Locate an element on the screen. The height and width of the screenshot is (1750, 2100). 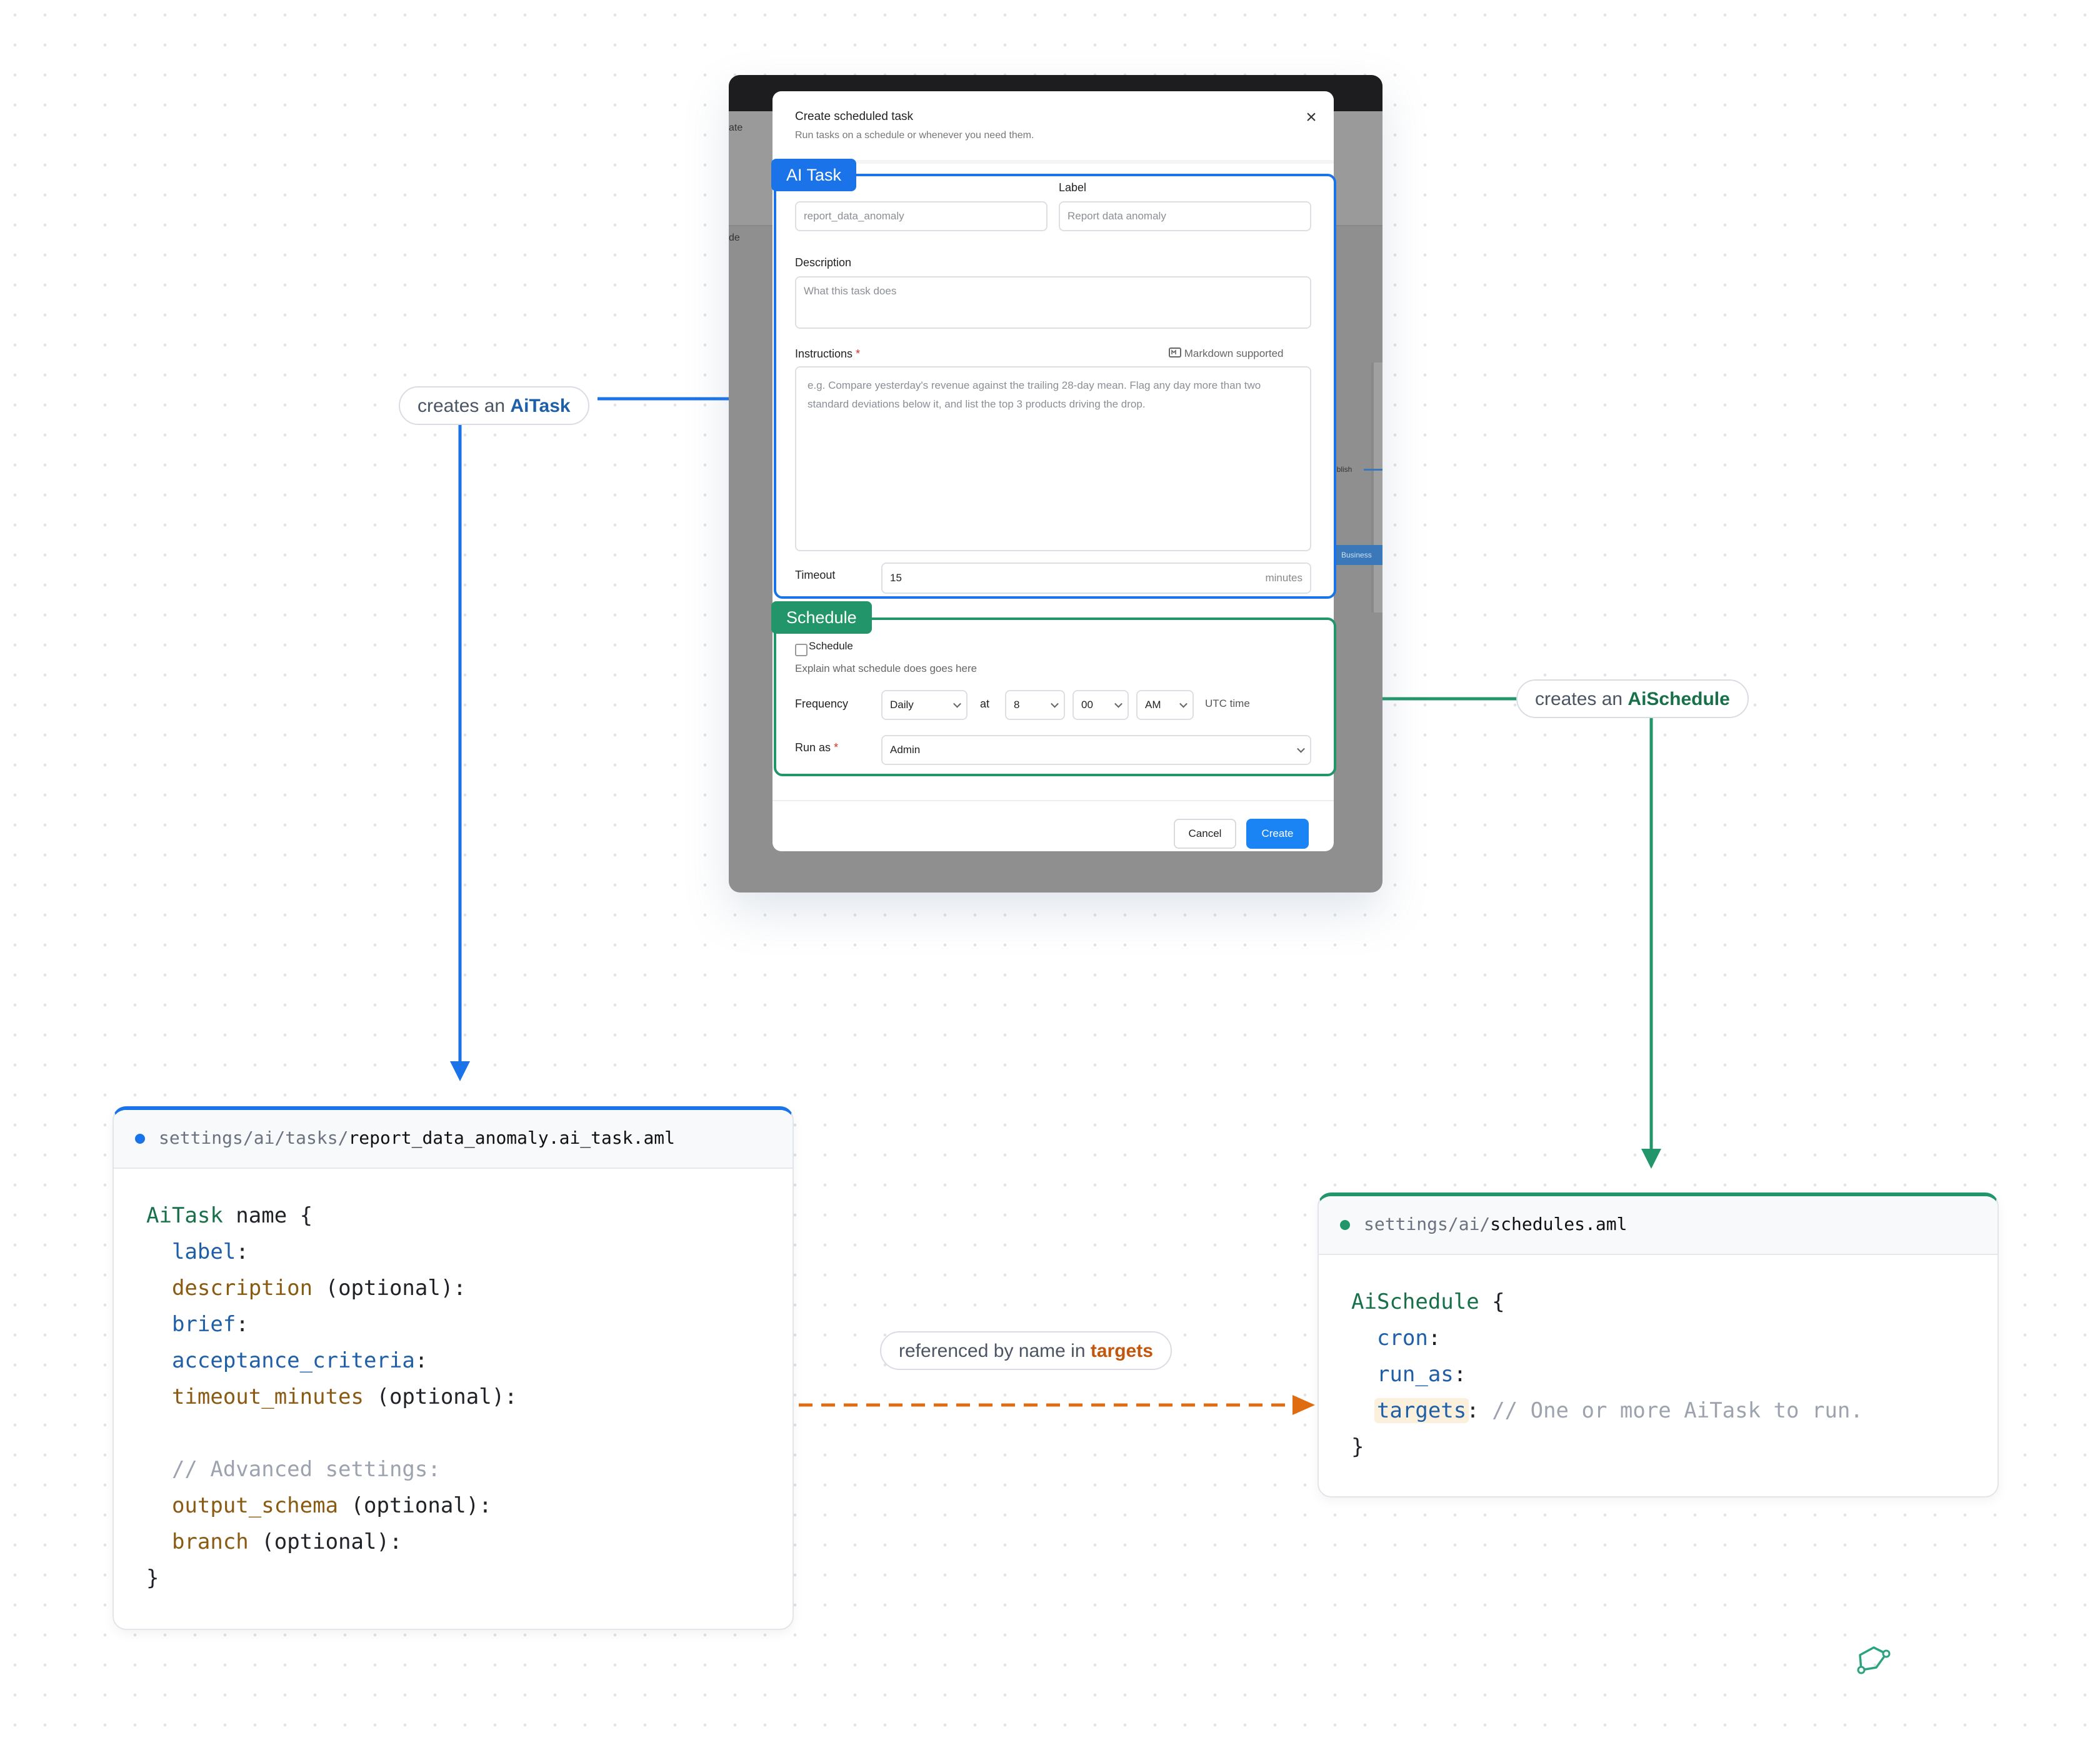
bg-panel is located at coordinates (1376, 487).